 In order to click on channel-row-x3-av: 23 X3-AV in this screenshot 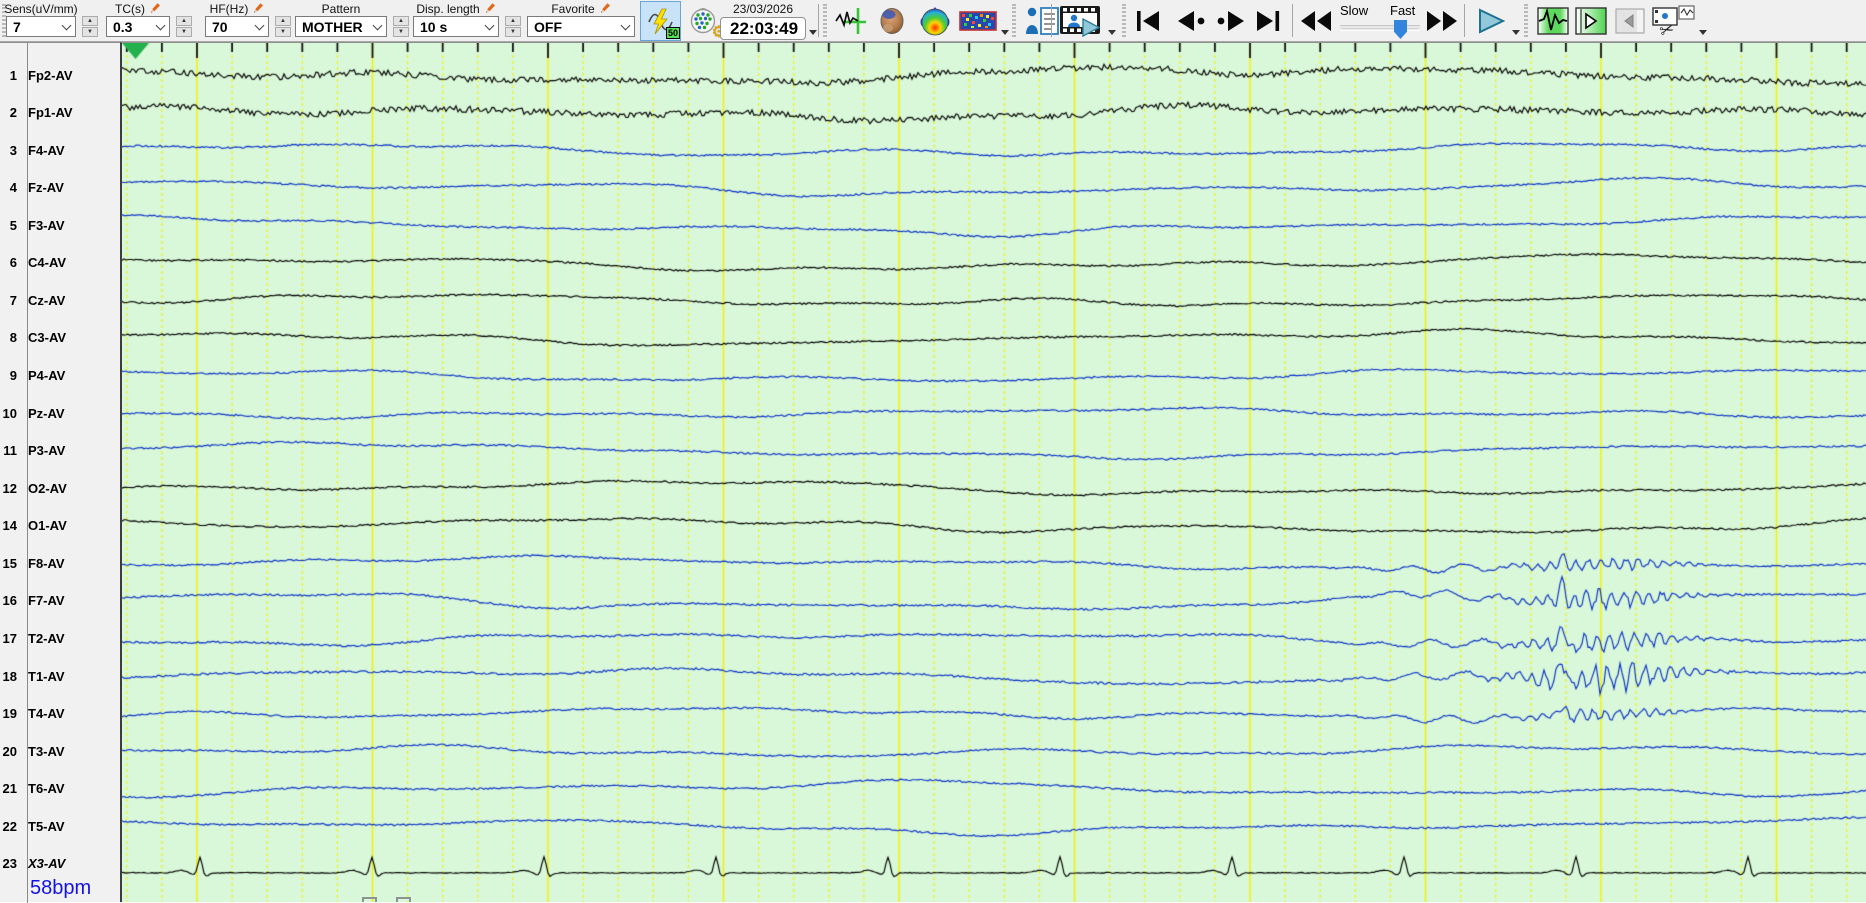, I will do `click(59, 864)`.